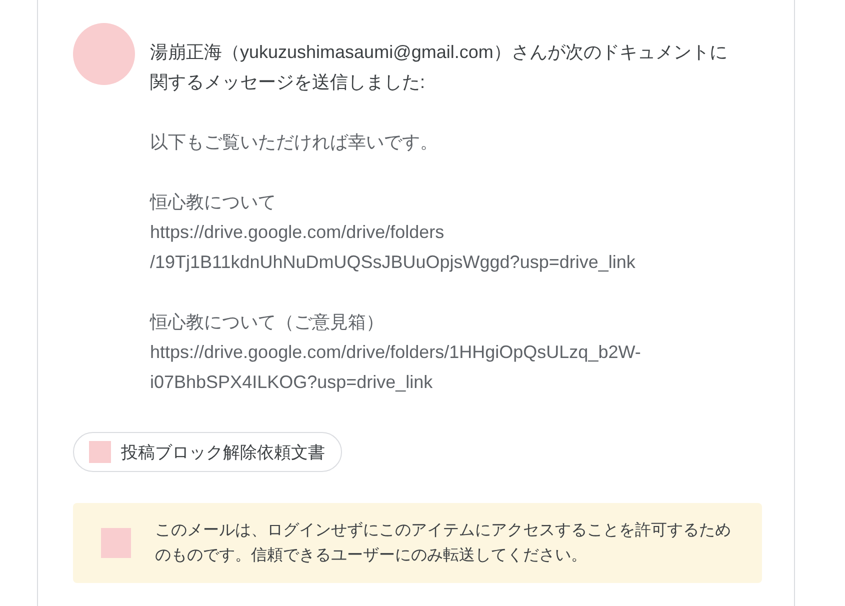  What do you see at coordinates (396, 367) in the screenshot?
I see `url-text: https://drive.google.com/drive/folders/1HHgiOpQsULzq_b2W- i07BhbSPX4ILKOG?usp=drive_link` at bounding box center [396, 367].